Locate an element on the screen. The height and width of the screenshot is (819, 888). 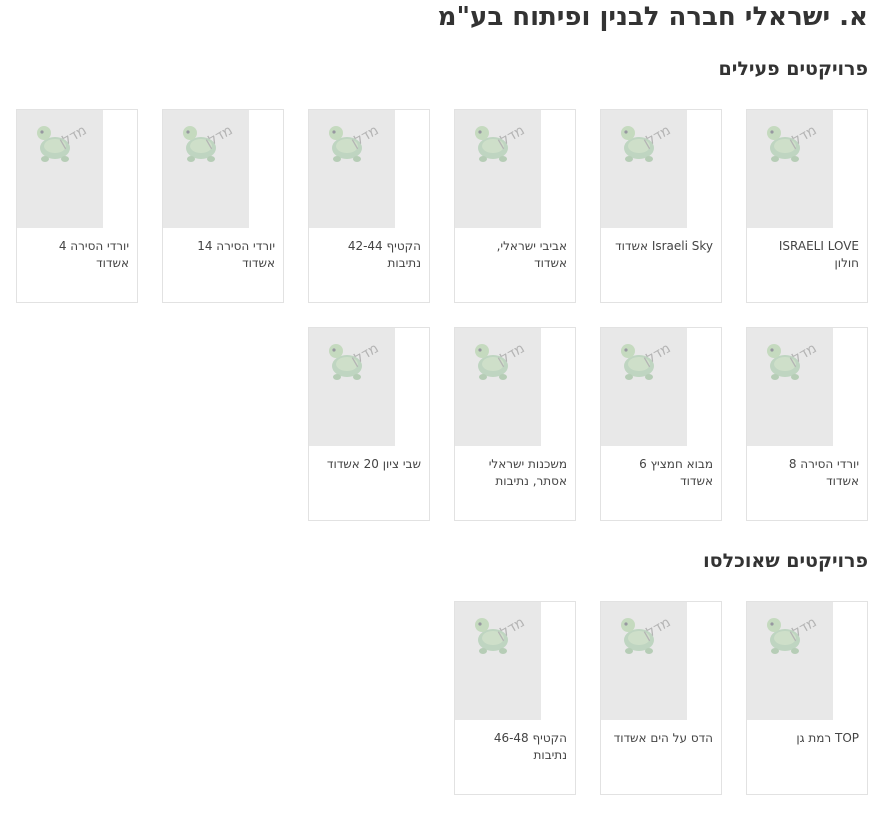
page-title: א. ישראלי חברה לבנין ופיתוח בע"מ is located at coordinates (652, 17).